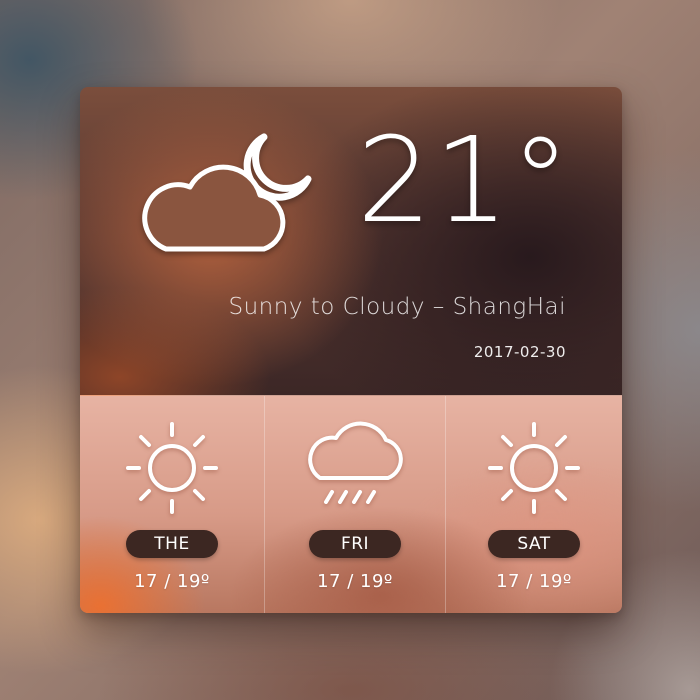  I want to click on forecast-day-friday: FRI 17 / 19º, so click(355, 504).